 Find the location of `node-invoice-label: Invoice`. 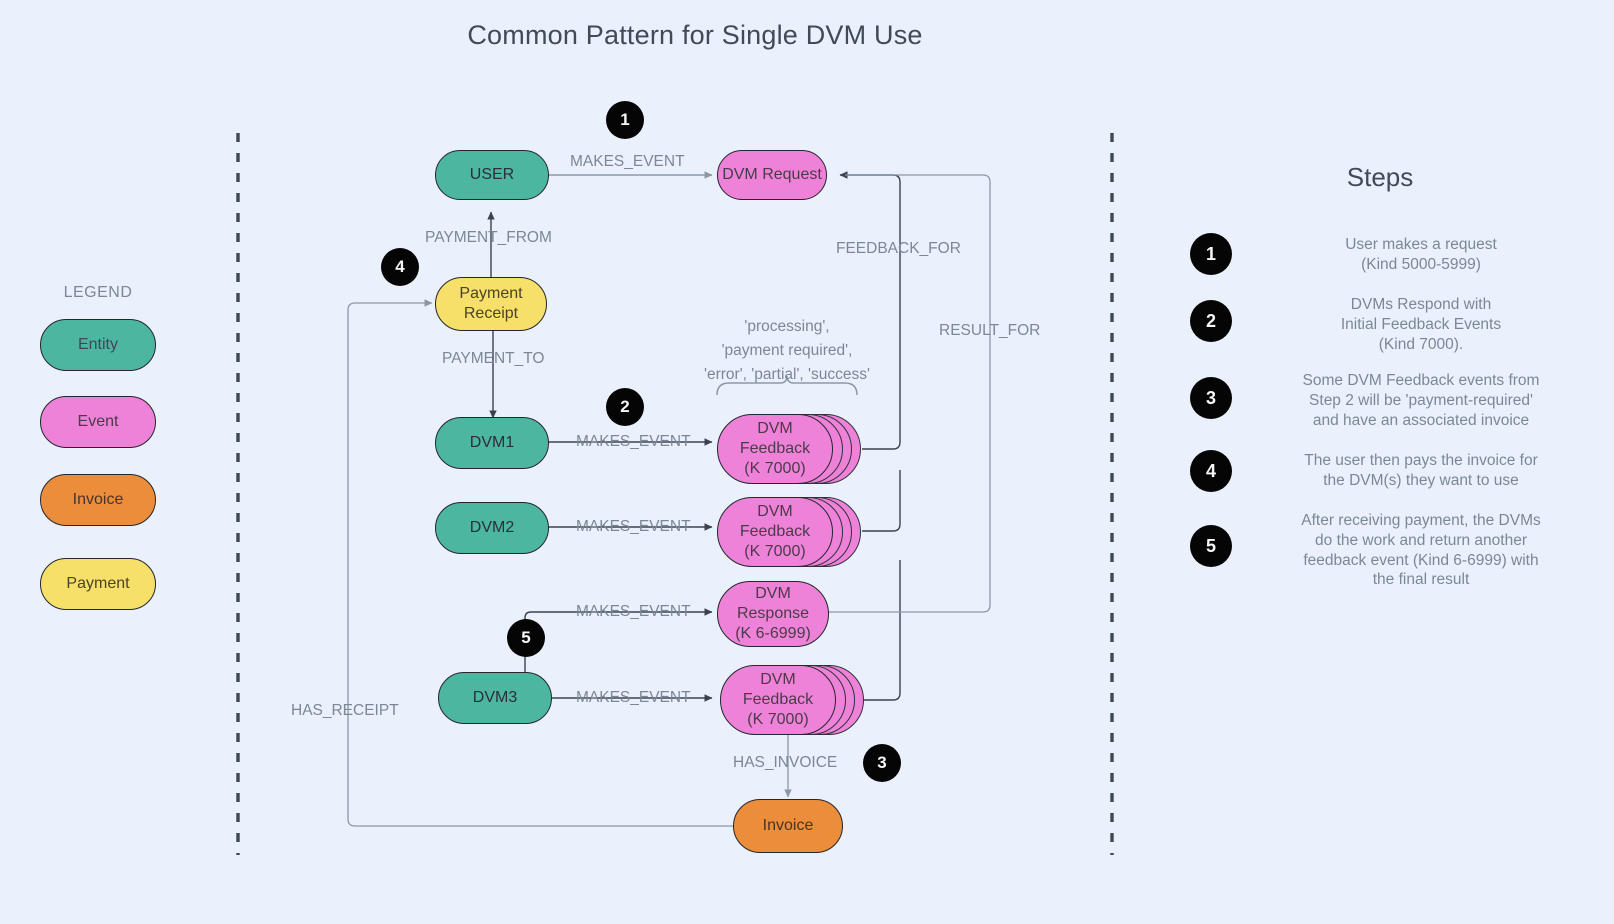

node-invoice-label: Invoice is located at coordinates (788, 825).